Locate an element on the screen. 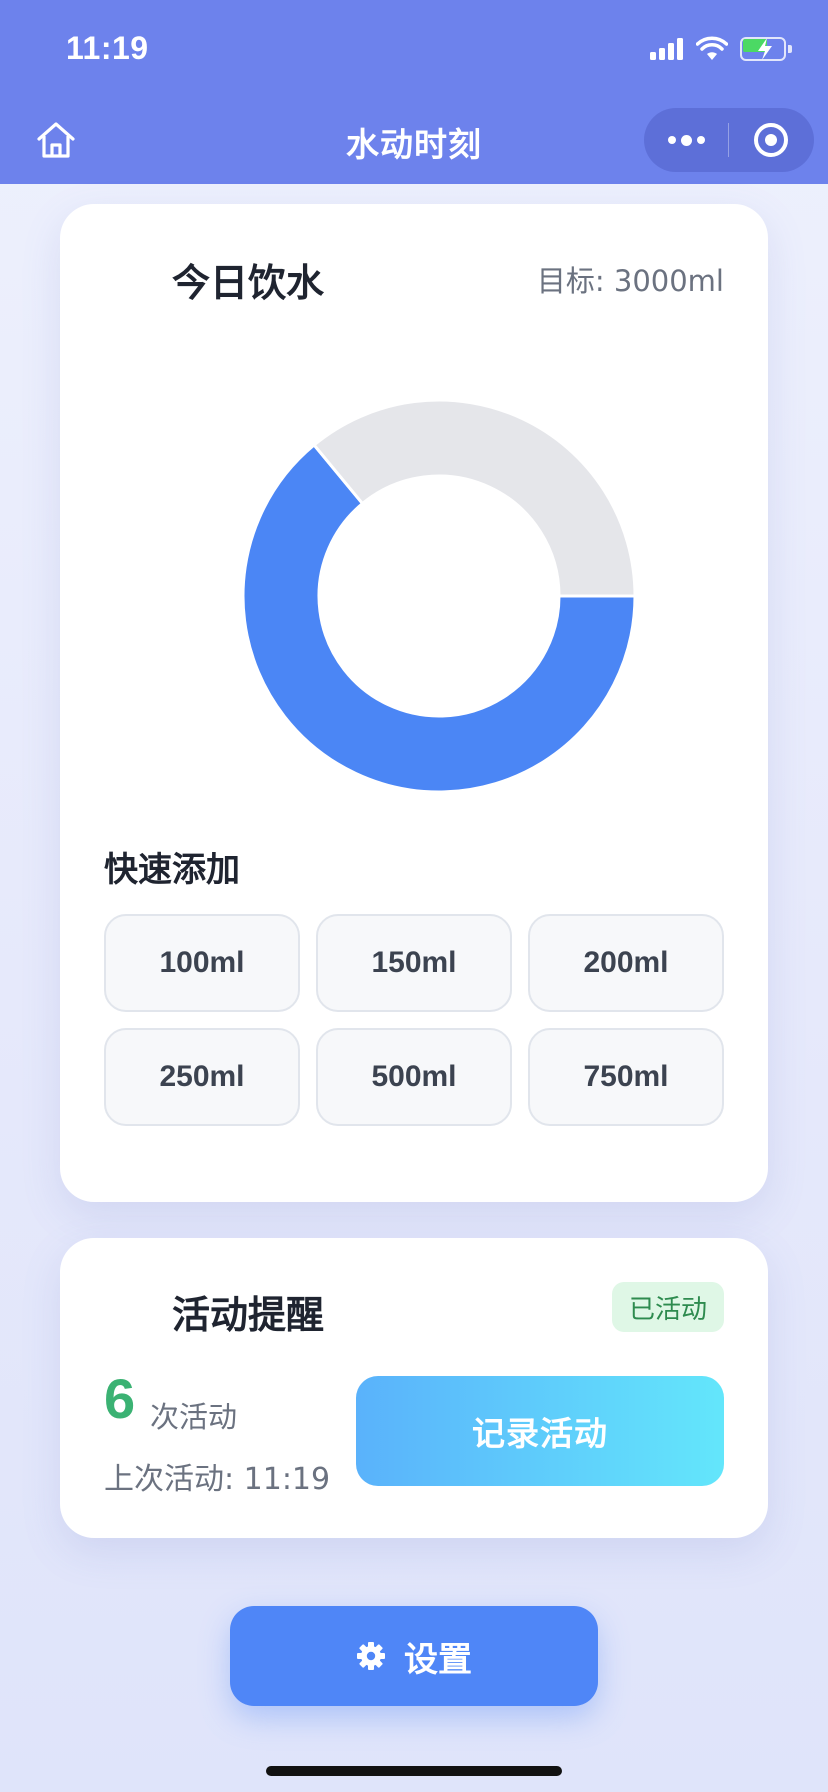 The height and width of the screenshot is (1792, 828). home-indicator is located at coordinates (414, 1771).